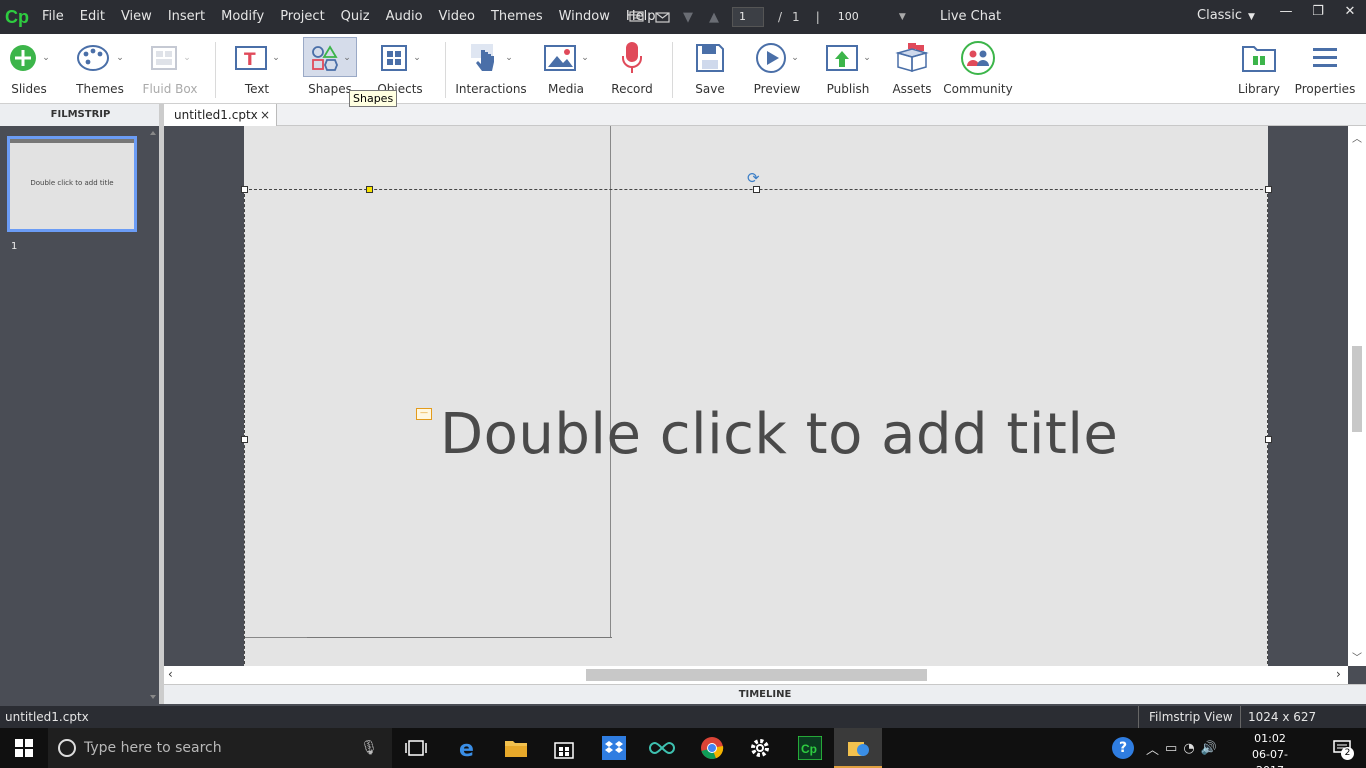 This screenshot has height=768, width=1366. What do you see at coordinates (242, 17) in the screenshot?
I see `menu-modify: Modify` at bounding box center [242, 17].